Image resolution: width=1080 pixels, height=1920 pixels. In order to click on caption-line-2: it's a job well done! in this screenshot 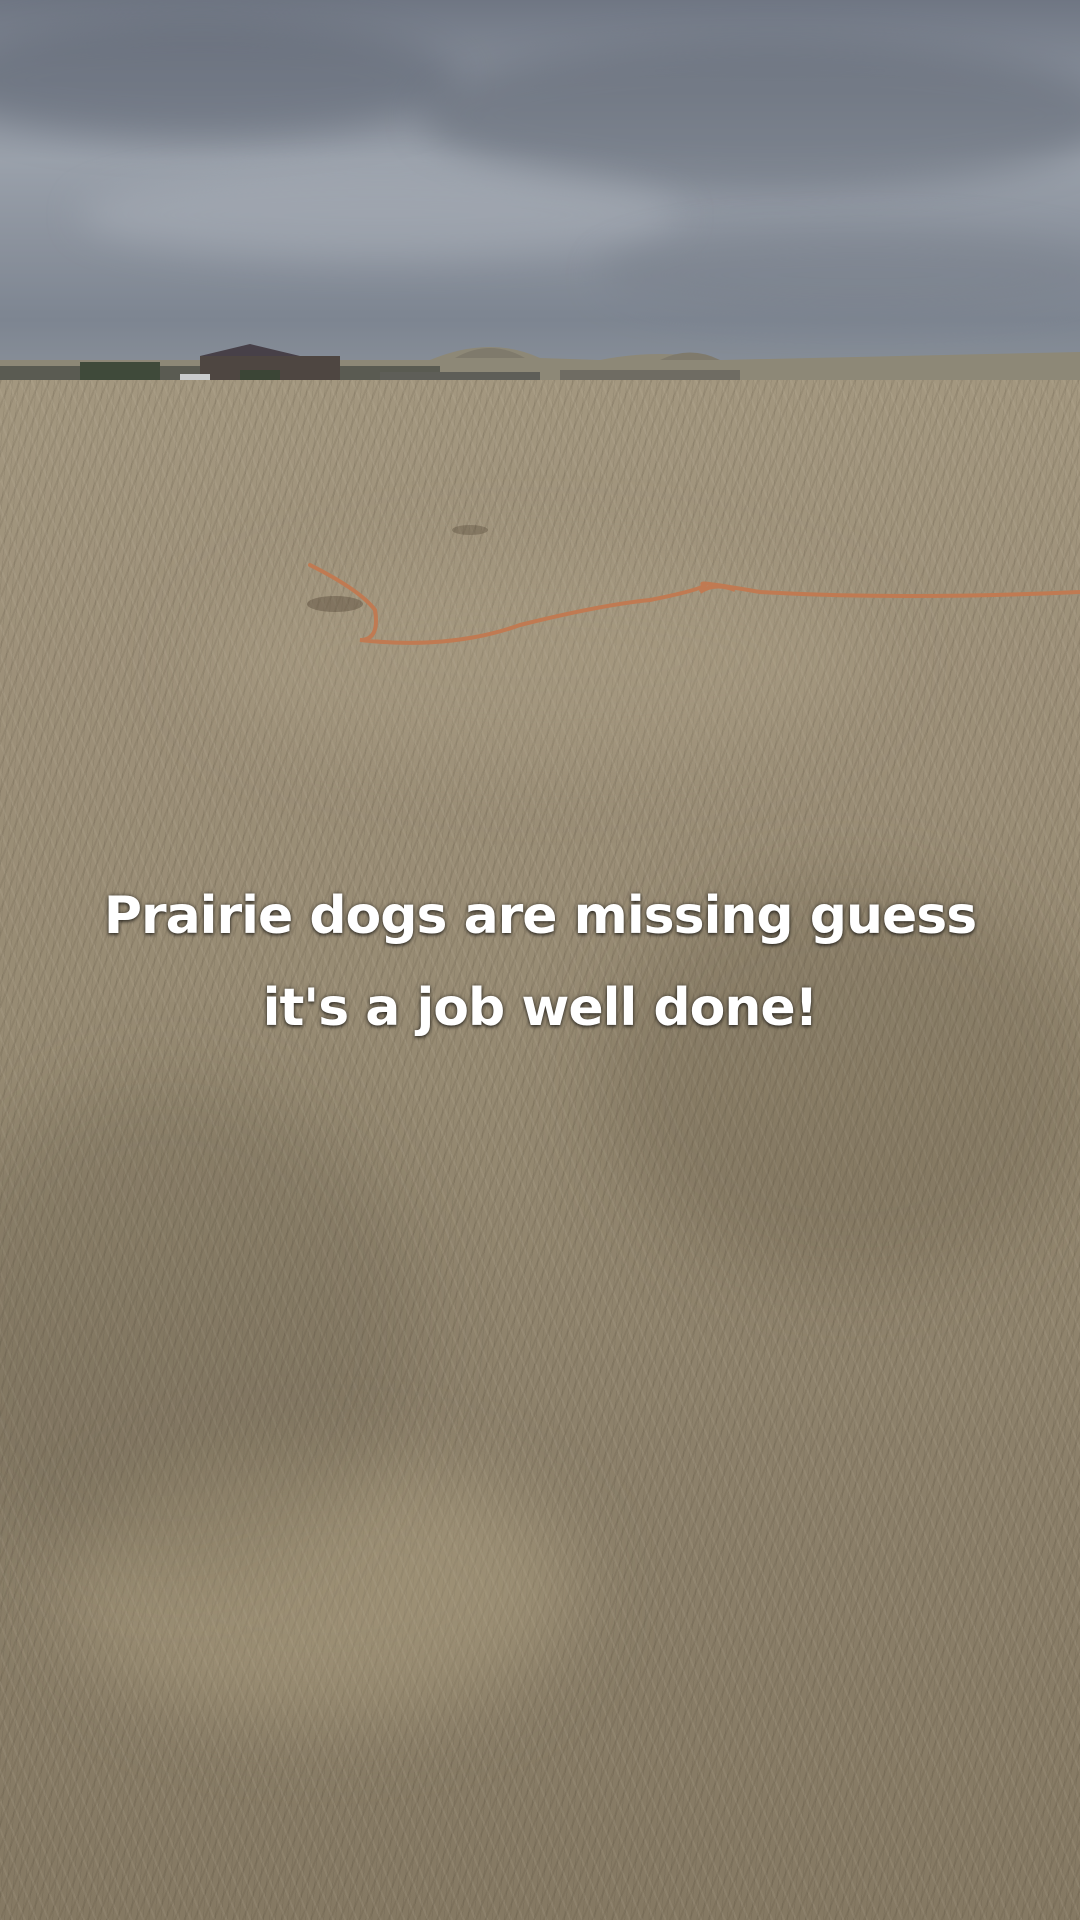, I will do `click(540, 1008)`.